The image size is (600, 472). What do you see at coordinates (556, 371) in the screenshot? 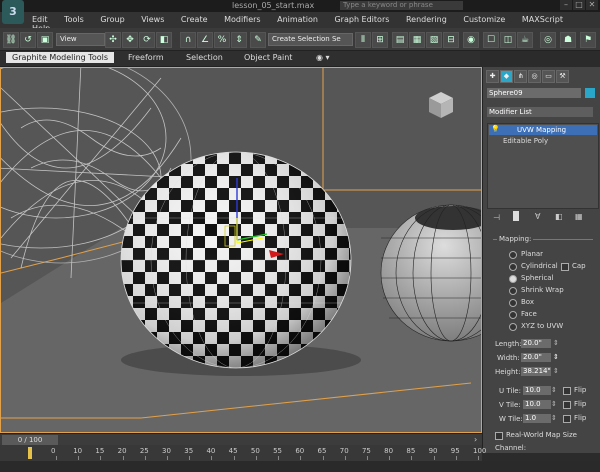
I see `height-spinner-icon: ⇕` at bounding box center [556, 371].